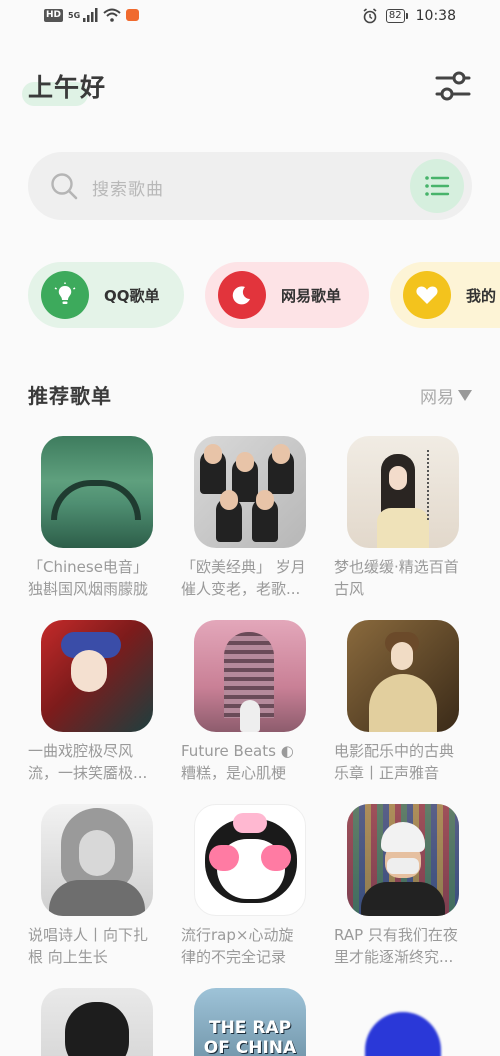 Image resolution: width=500 pixels, height=1056 pixels. I want to click on qq-chip-icon-circle, so click(65, 295).